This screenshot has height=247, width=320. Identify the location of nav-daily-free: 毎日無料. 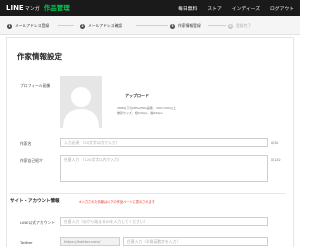
(187, 8).